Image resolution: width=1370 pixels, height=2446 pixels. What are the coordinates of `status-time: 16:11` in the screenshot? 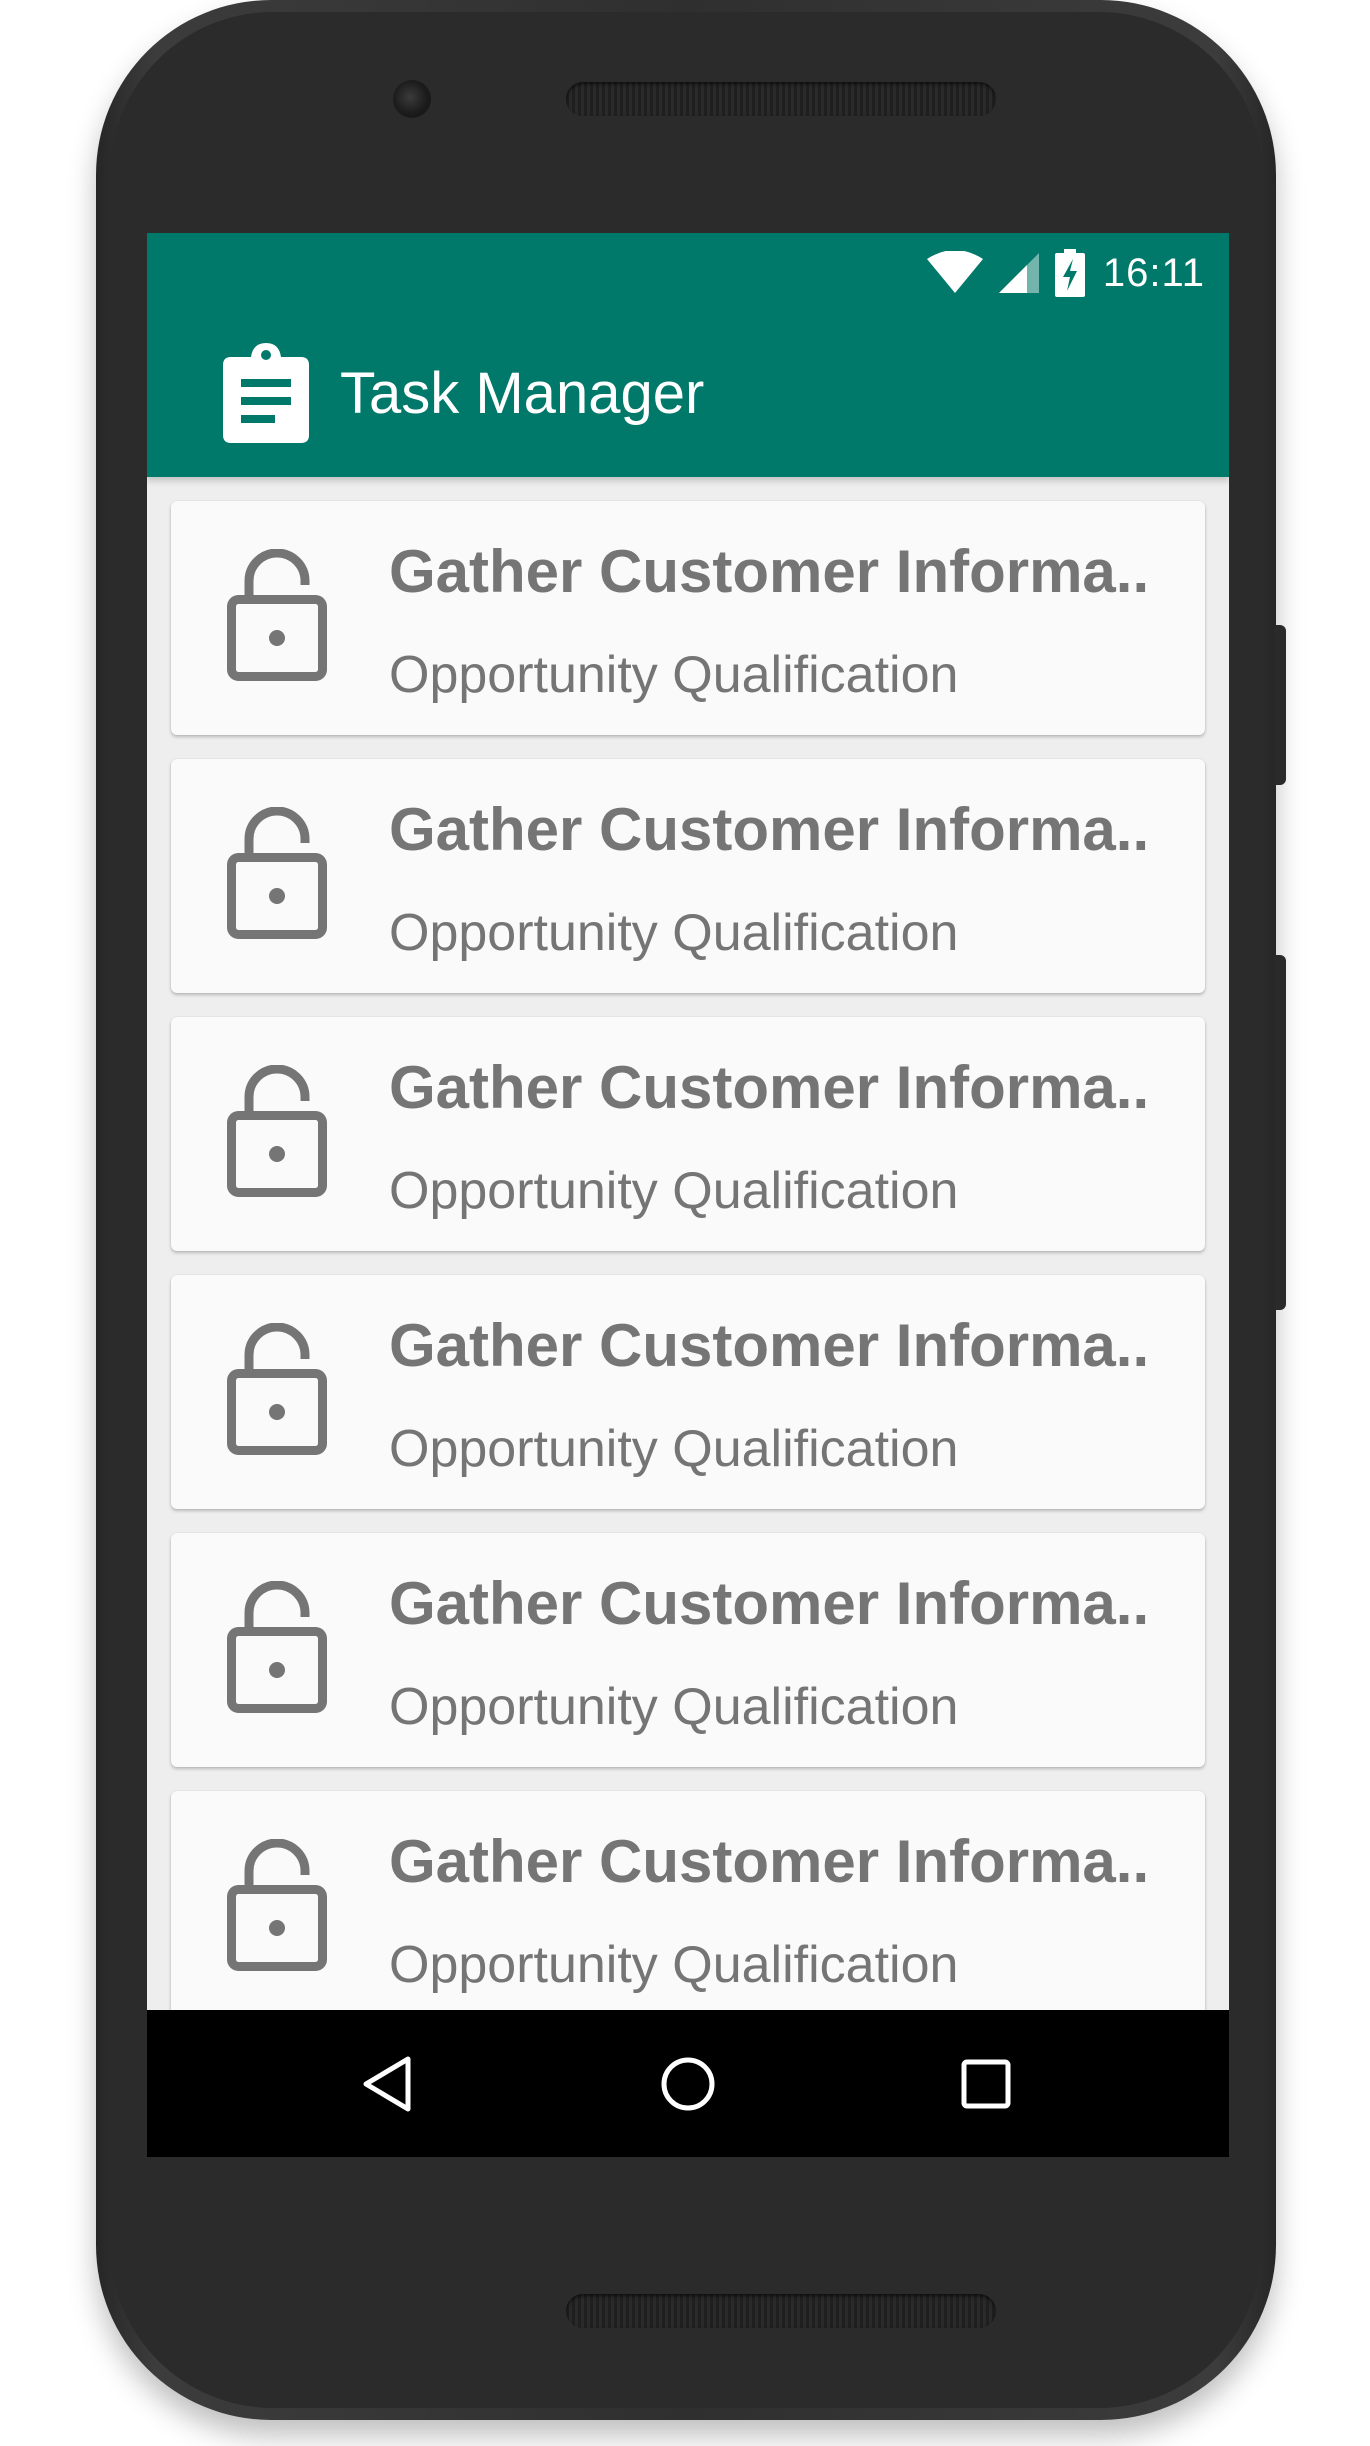 It's located at (1153, 272).